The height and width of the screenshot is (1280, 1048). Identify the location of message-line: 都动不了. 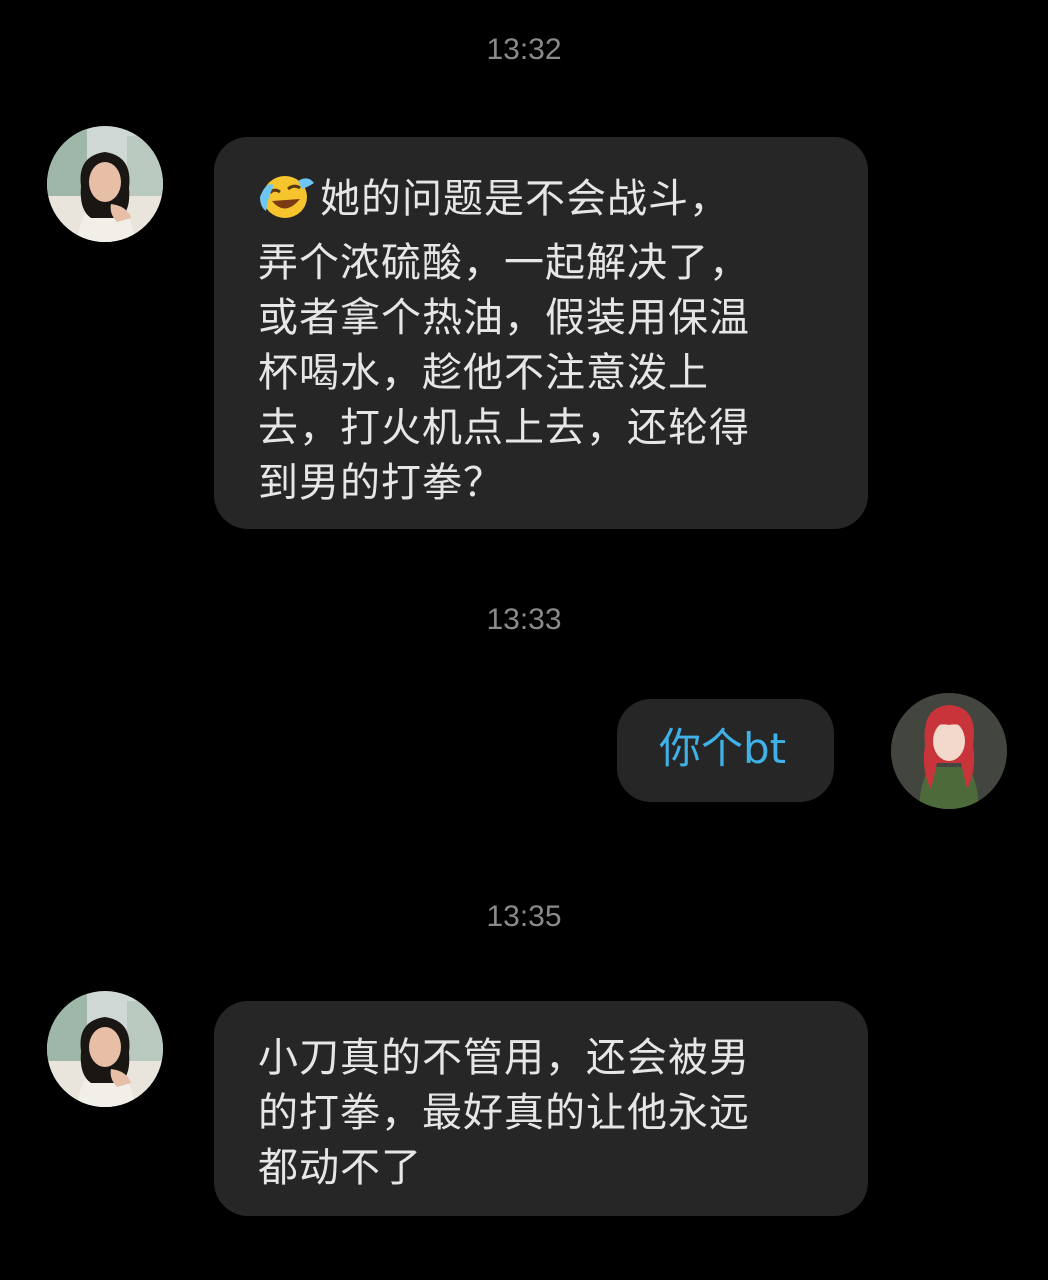
(340, 1168).